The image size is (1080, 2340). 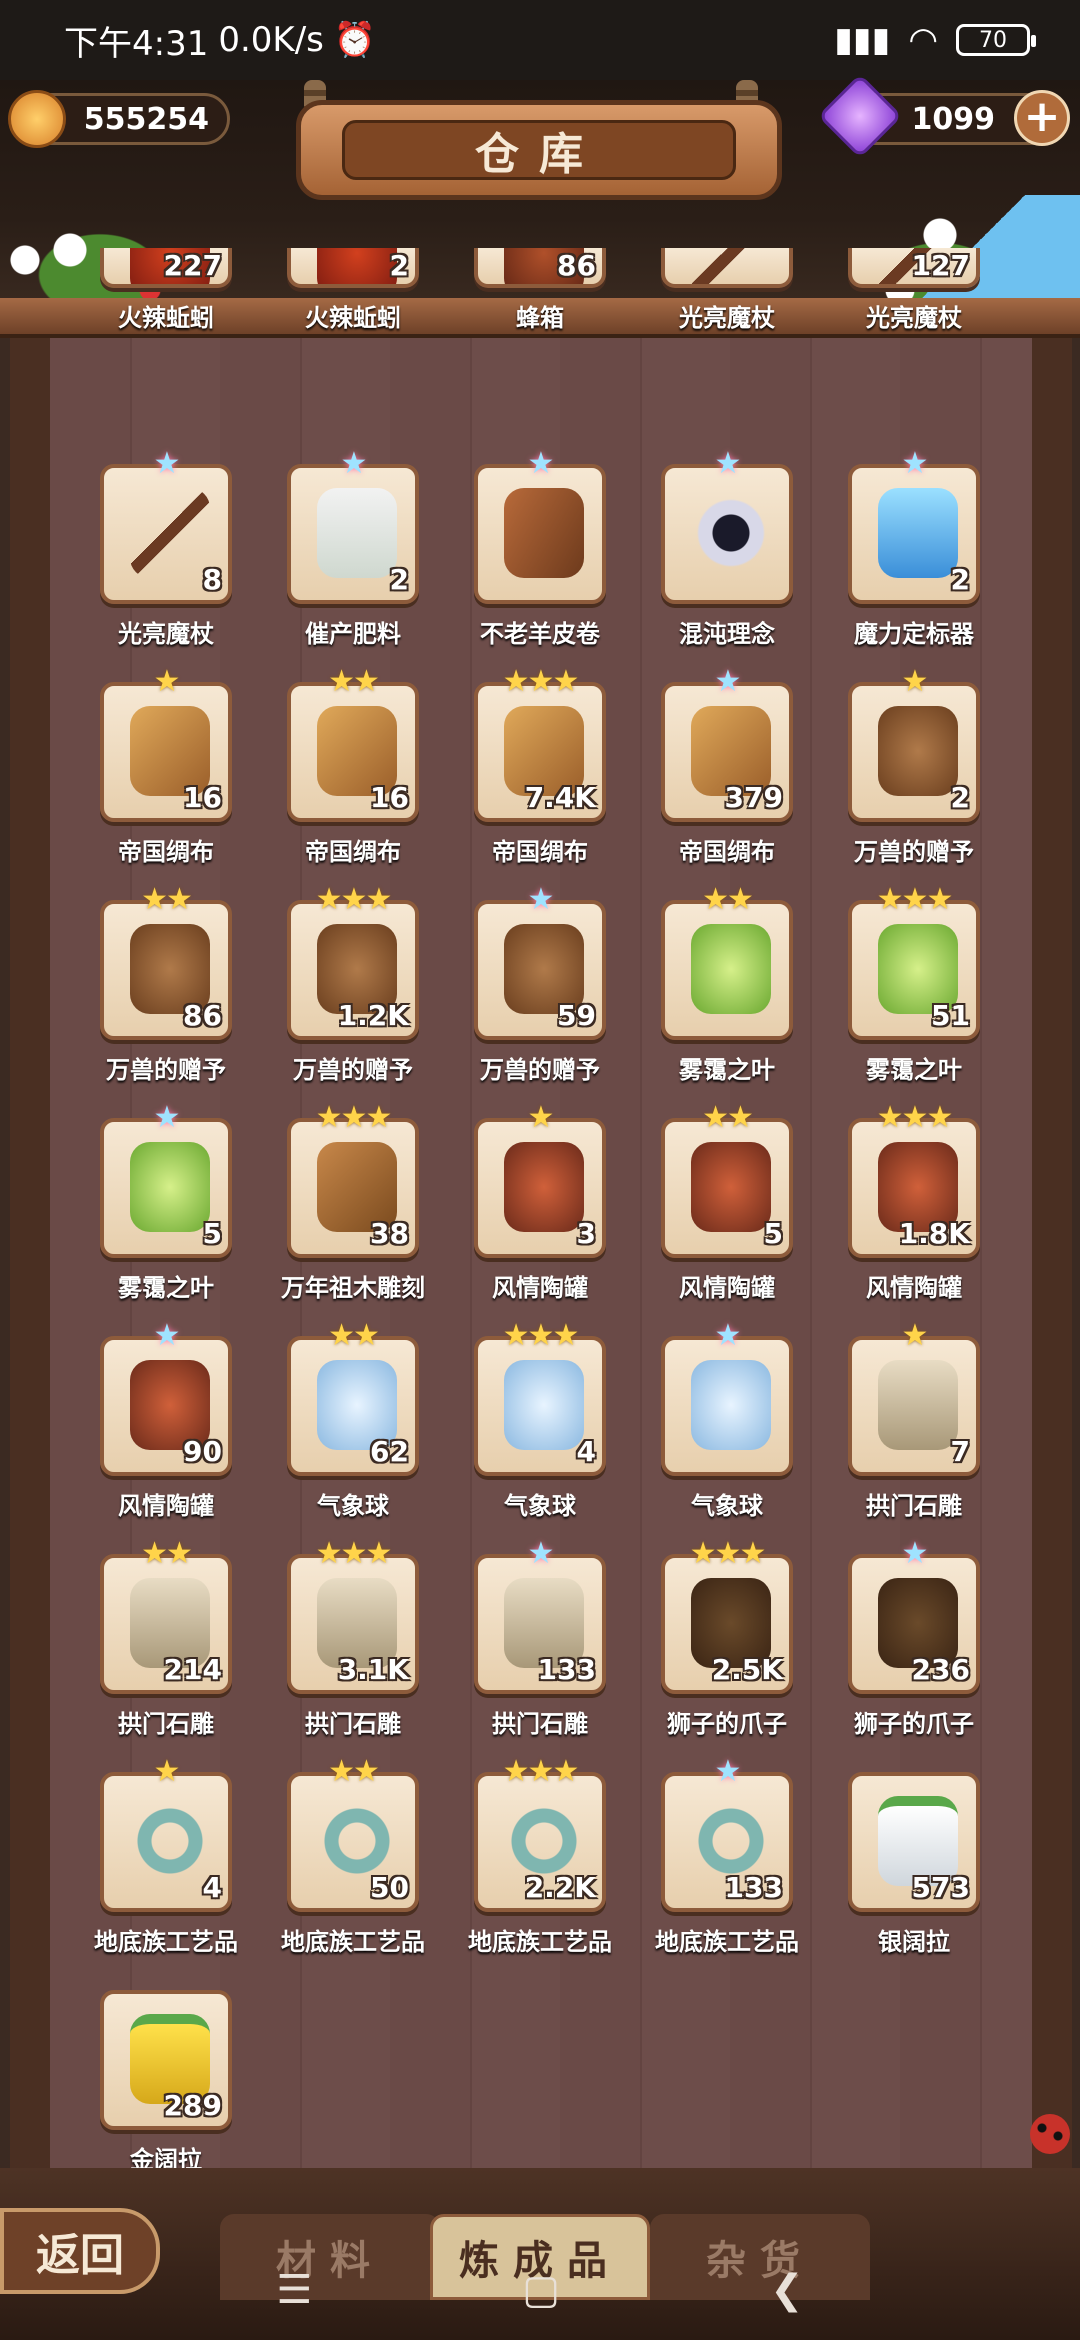 I want to click on inventory-item: 289 金阔拉, so click(x=175, y=2090).